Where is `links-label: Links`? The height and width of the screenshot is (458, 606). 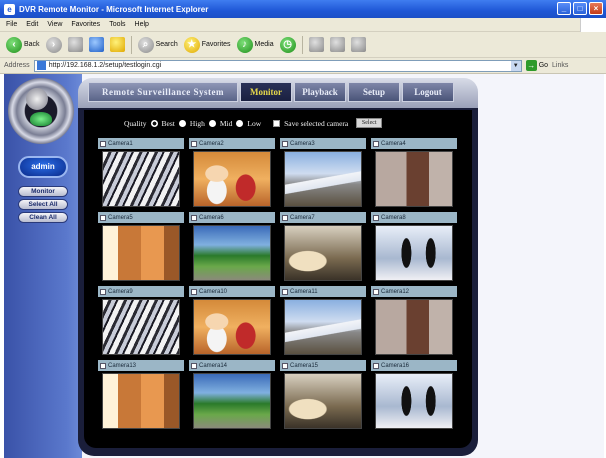
links-label: Links is located at coordinates (560, 65).